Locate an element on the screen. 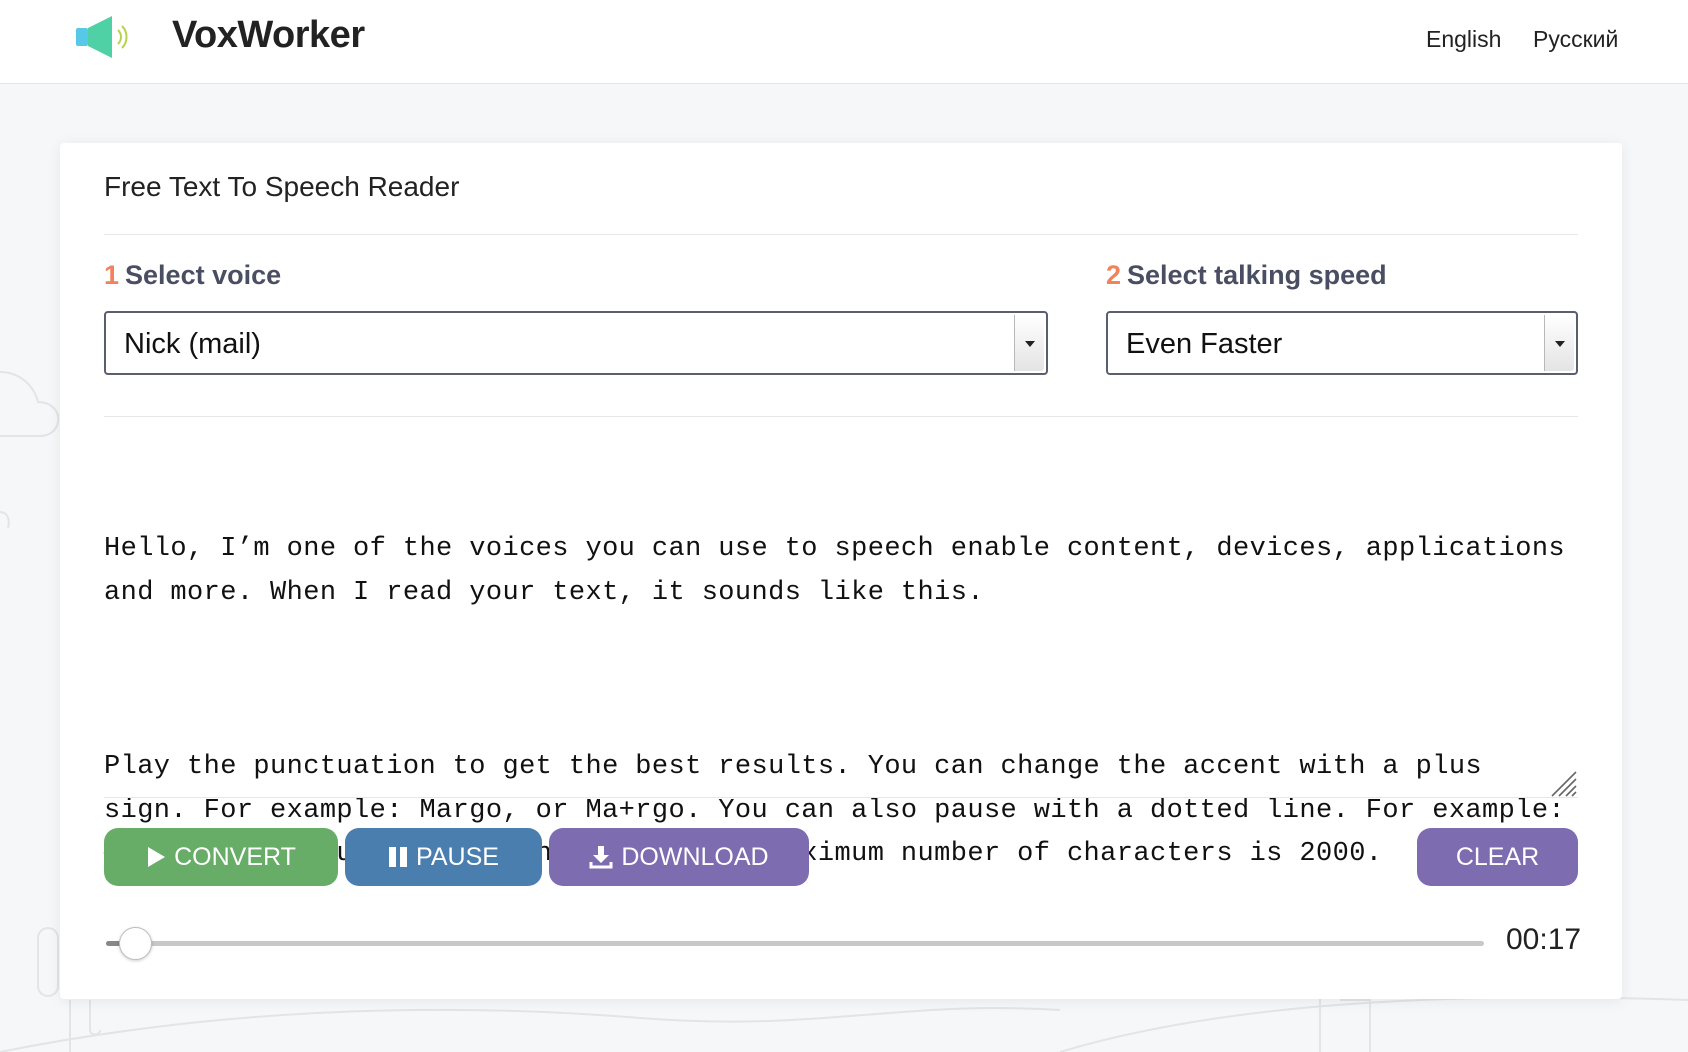  clear-button: CLEAR is located at coordinates (1497, 857).